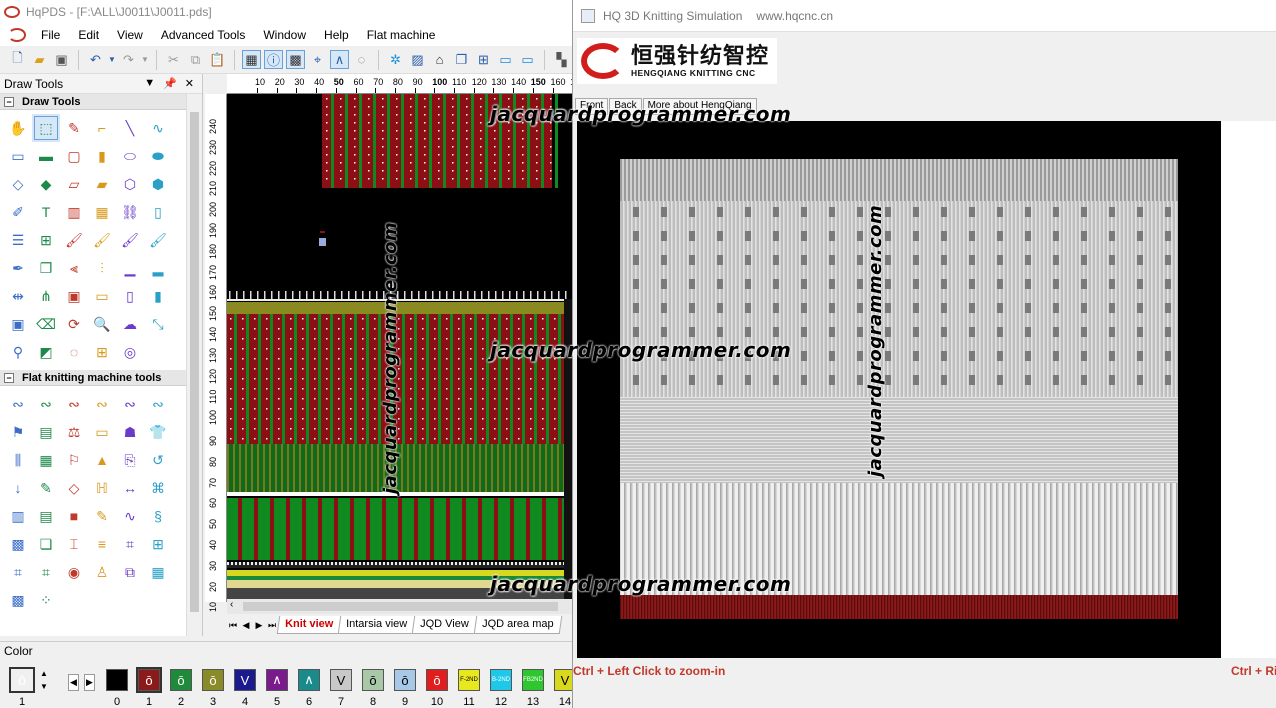 This screenshot has height=708, width=1276. Describe the element at coordinates (46, 352) in the screenshot. I see `eraser-alt-icon: ◩` at that location.